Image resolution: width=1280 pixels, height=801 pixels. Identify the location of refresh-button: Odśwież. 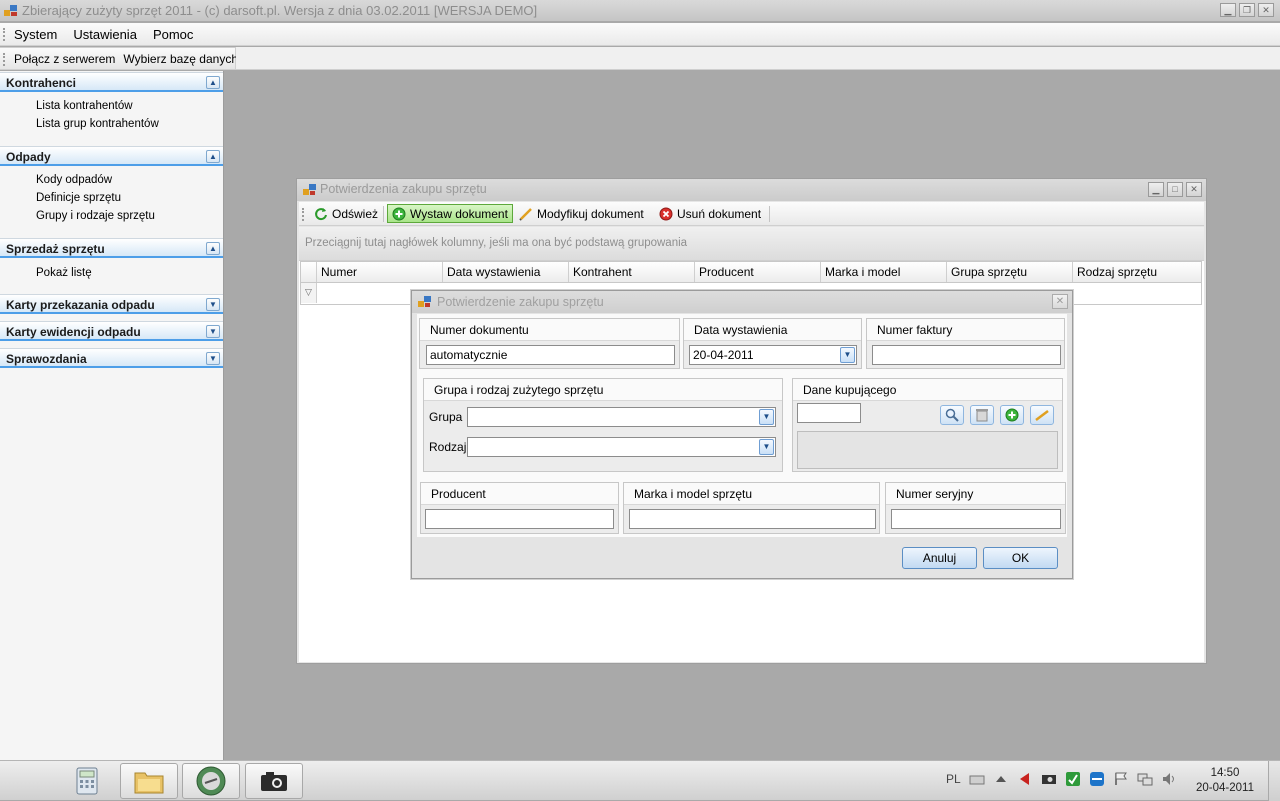
(346, 213).